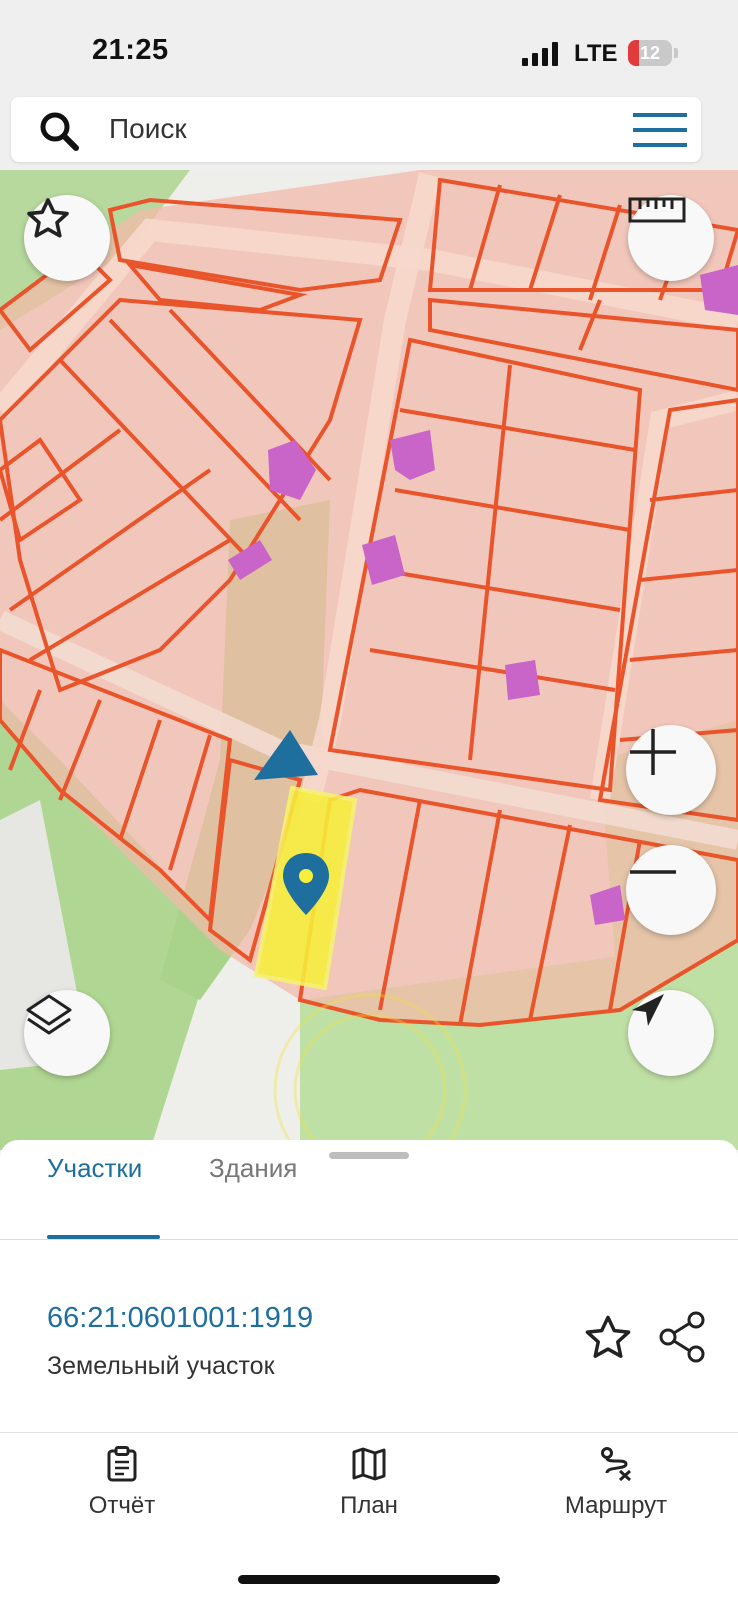 Image resolution: width=738 pixels, height=1600 pixels. I want to click on battery-icon: 12, so click(650, 53).